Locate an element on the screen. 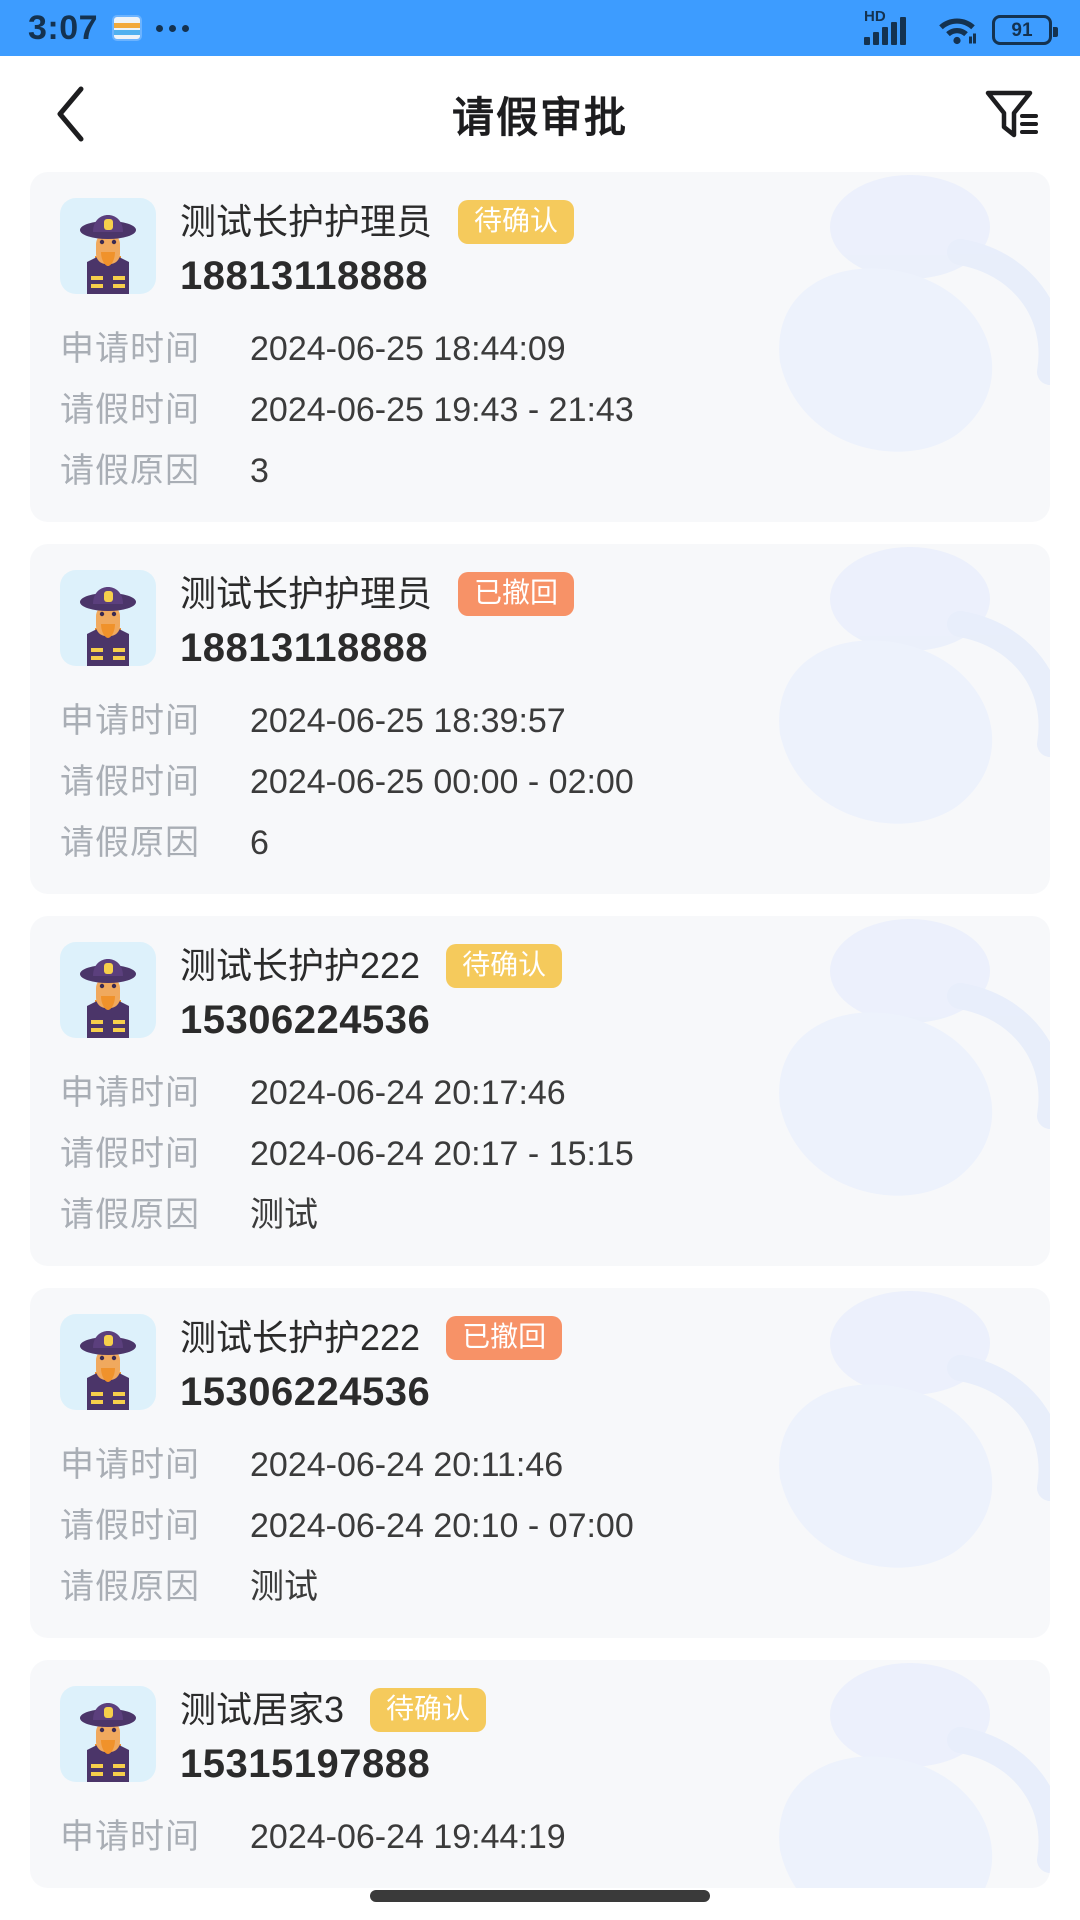 The width and height of the screenshot is (1080, 1920). card-identity: 测试长护护222 已撤回 15306224536 is located at coordinates (371, 1364).